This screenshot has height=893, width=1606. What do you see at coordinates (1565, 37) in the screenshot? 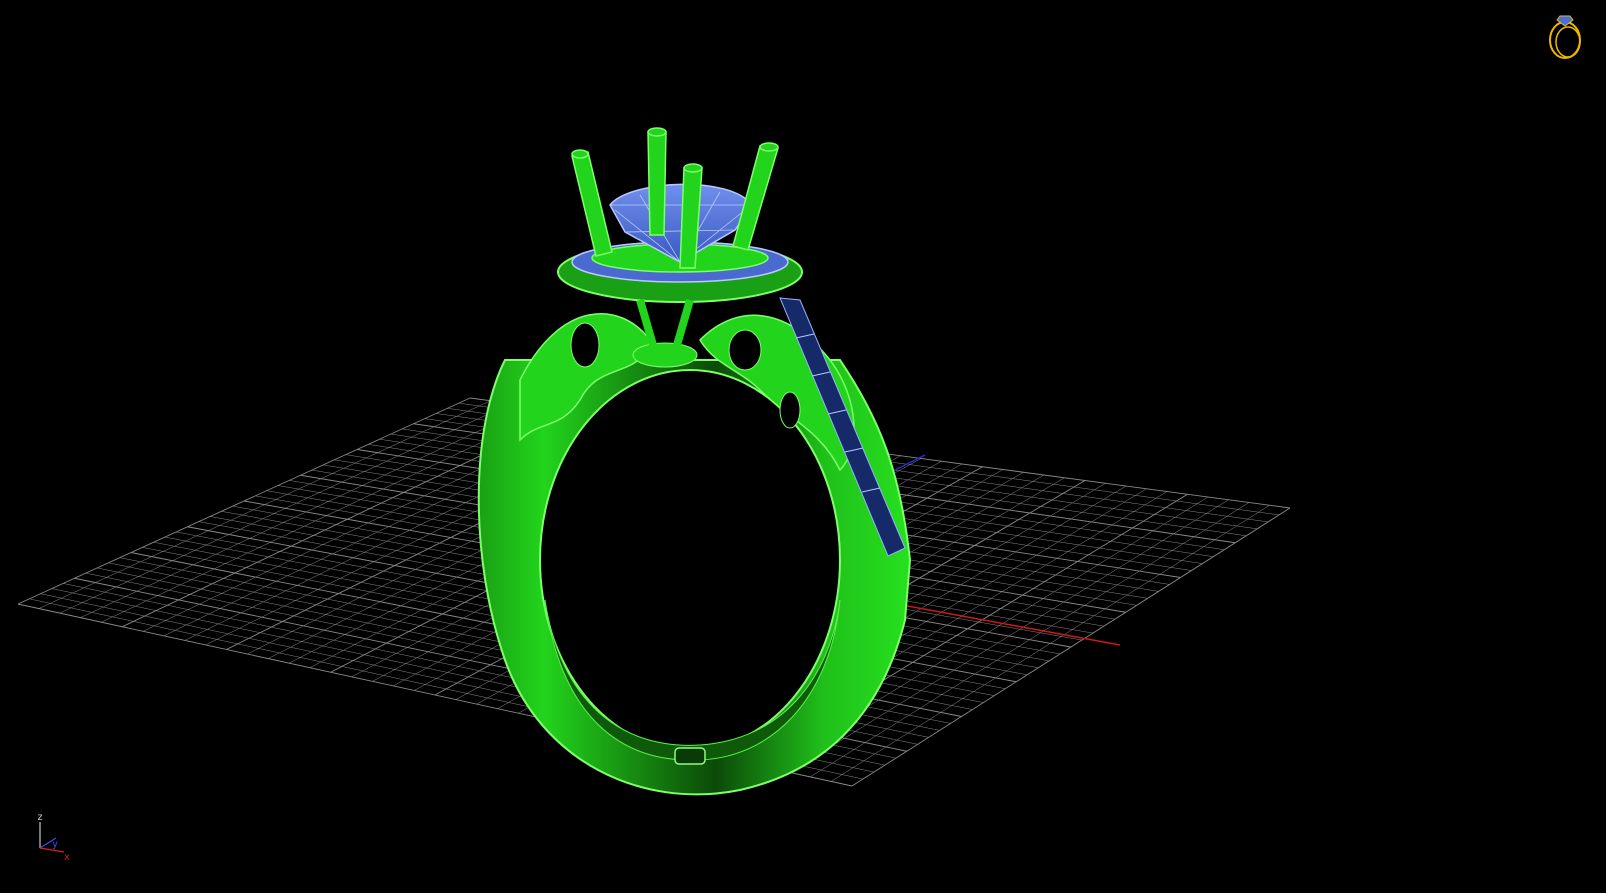
I see `ring-icon` at bounding box center [1565, 37].